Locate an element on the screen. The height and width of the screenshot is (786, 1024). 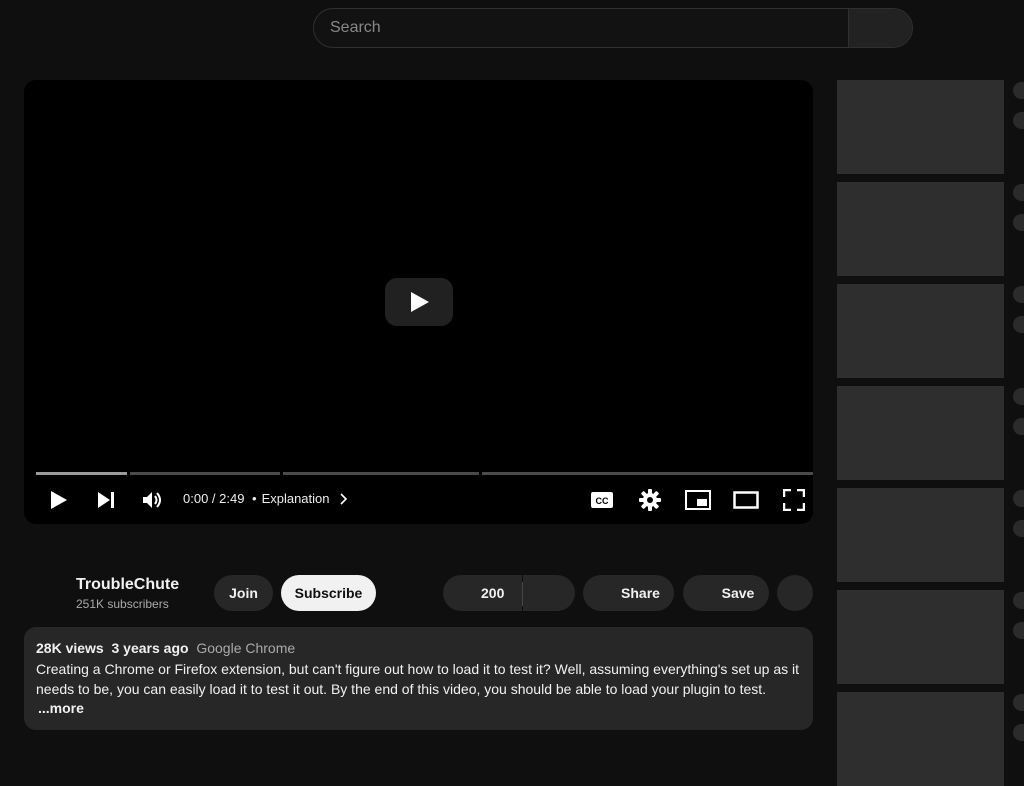
fullscreen-button is located at coordinates (794, 500).